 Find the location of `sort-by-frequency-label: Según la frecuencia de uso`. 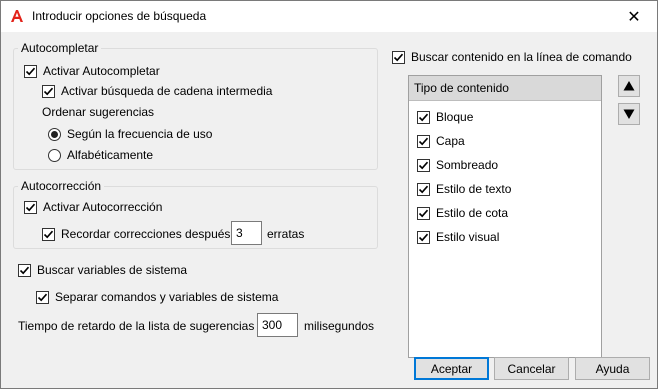

sort-by-frequency-label: Según la frecuencia de uso is located at coordinates (140, 134).